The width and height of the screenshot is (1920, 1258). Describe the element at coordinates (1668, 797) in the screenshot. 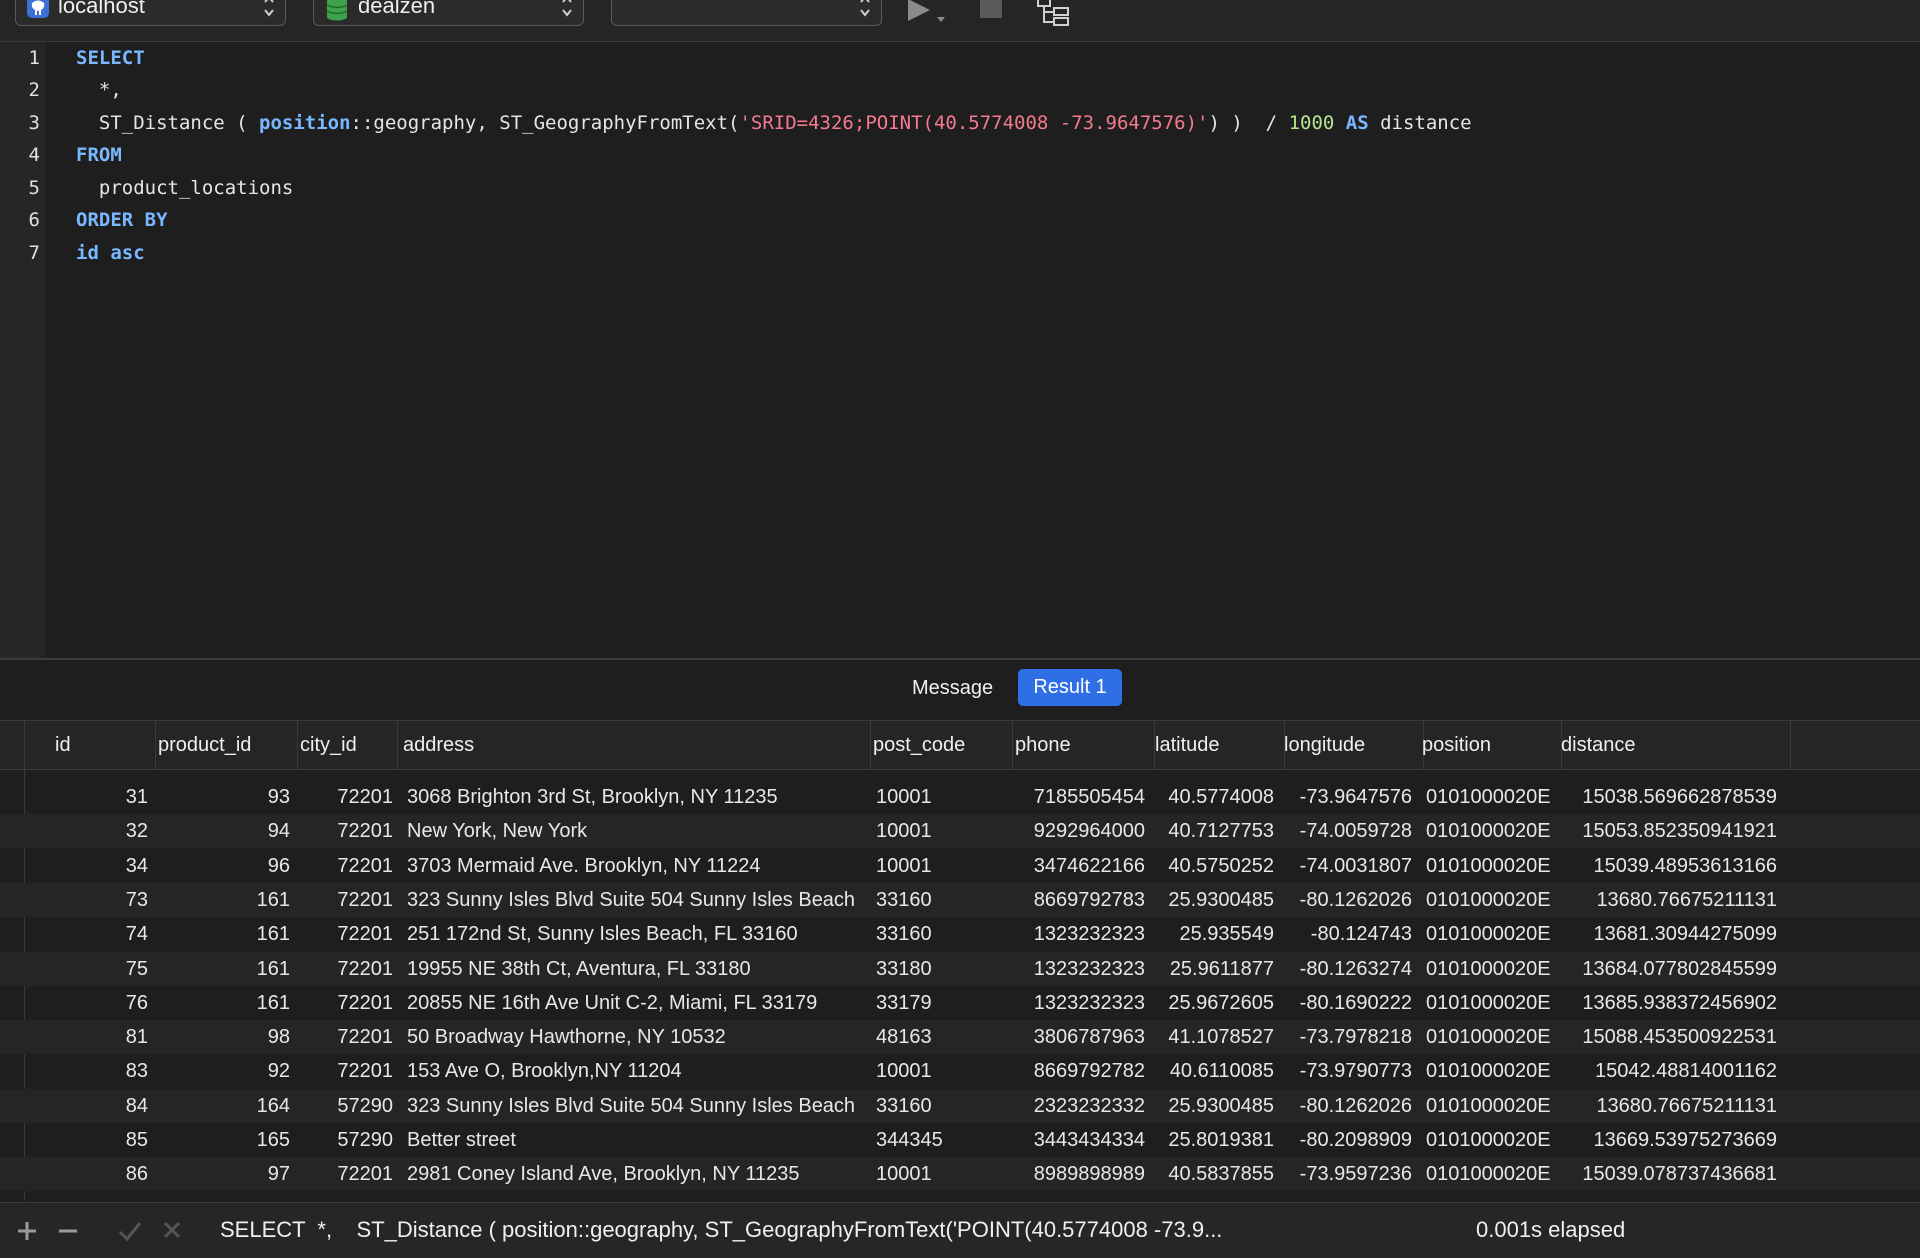

I see `cell-distance: 15038.569662878539` at that location.